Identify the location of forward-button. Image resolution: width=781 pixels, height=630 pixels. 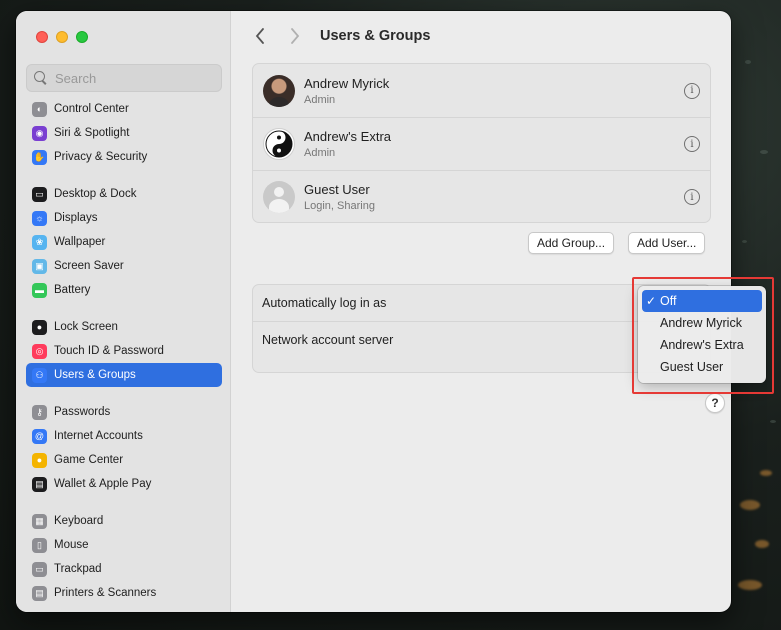
(295, 36).